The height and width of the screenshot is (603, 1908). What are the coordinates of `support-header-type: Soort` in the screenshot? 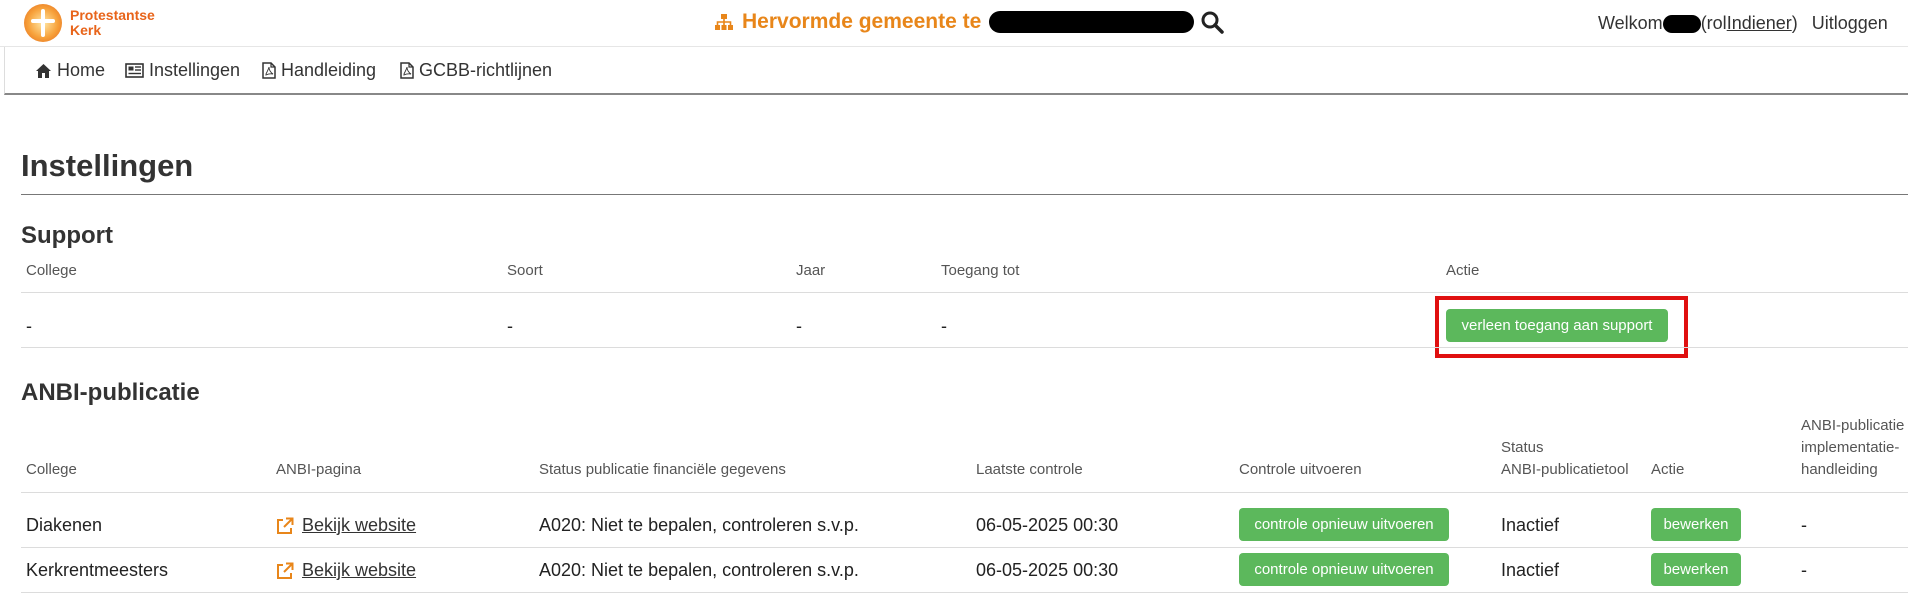 It's located at (525, 270).